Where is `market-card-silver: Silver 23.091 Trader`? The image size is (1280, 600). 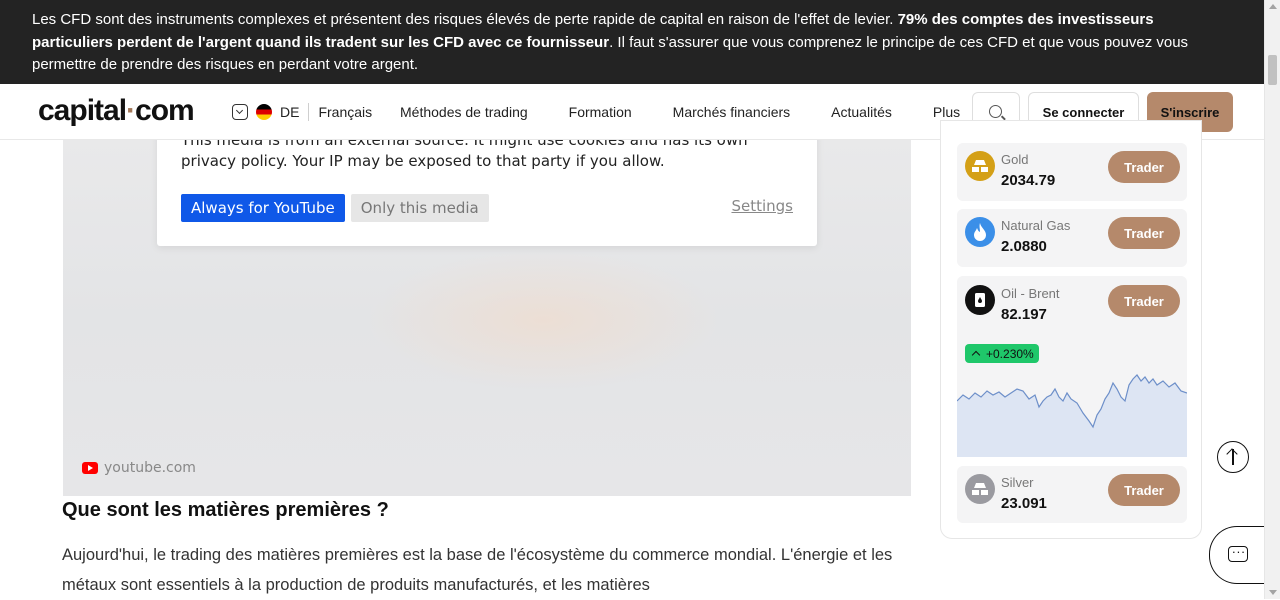
market-card-silver: Silver 23.091 Trader is located at coordinates (1072, 494).